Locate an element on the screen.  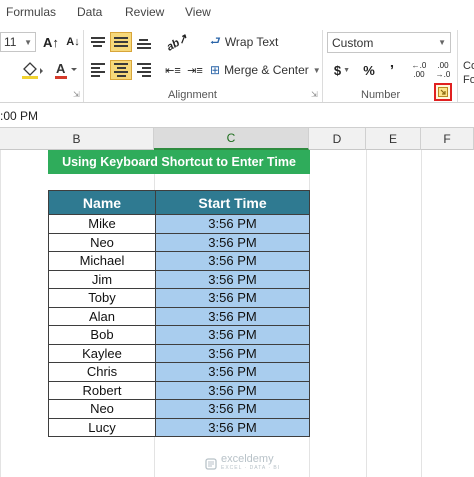
alignment-group-label: Alignment is located at coordinates (192, 95).